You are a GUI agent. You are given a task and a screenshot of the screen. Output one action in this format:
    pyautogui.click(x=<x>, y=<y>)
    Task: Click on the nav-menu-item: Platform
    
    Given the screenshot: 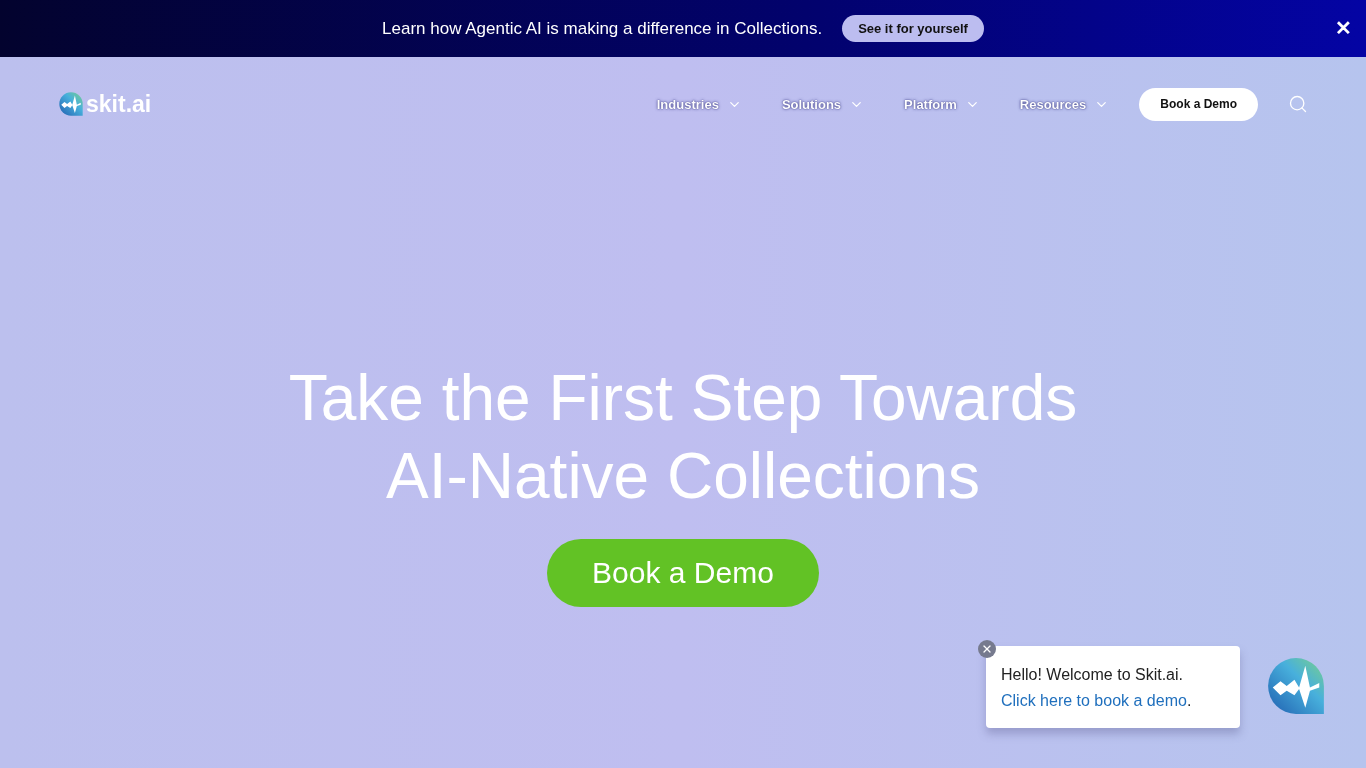 What is the action you would take?
    pyautogui.click(x=942, y=104)
    